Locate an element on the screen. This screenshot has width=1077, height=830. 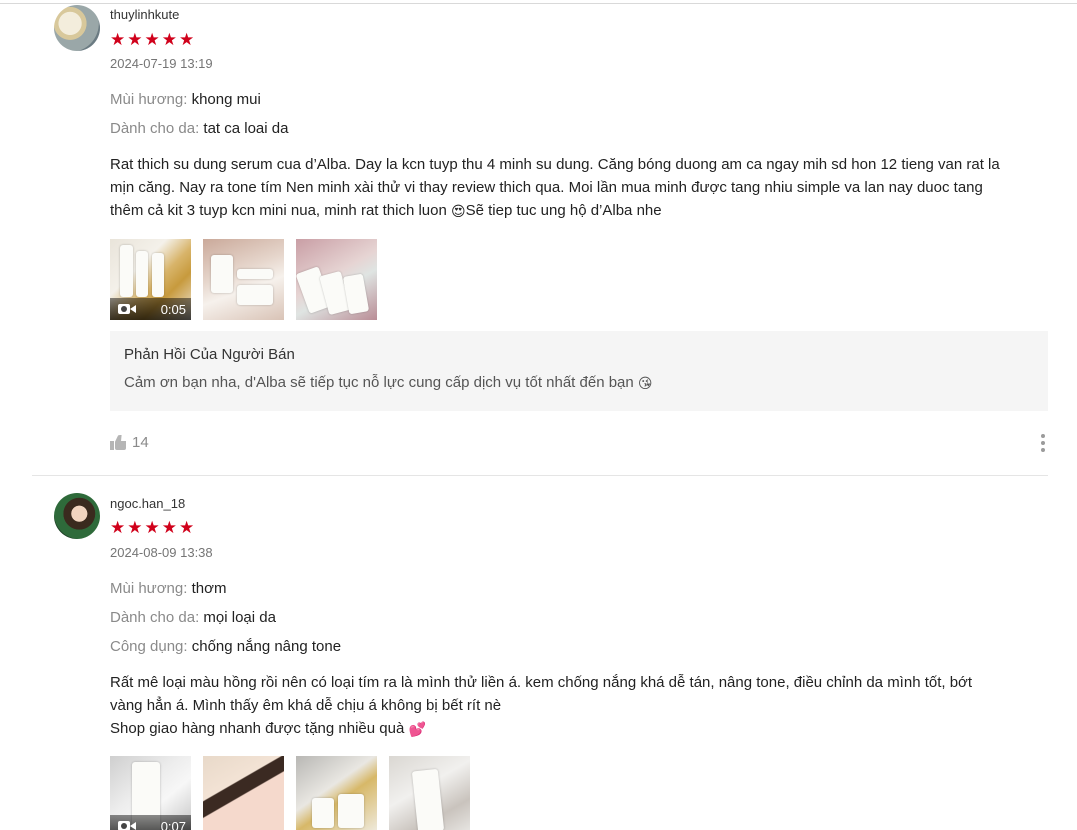
two-hearts-emoji-icon: 💕 is located at coordinates (417, 729).